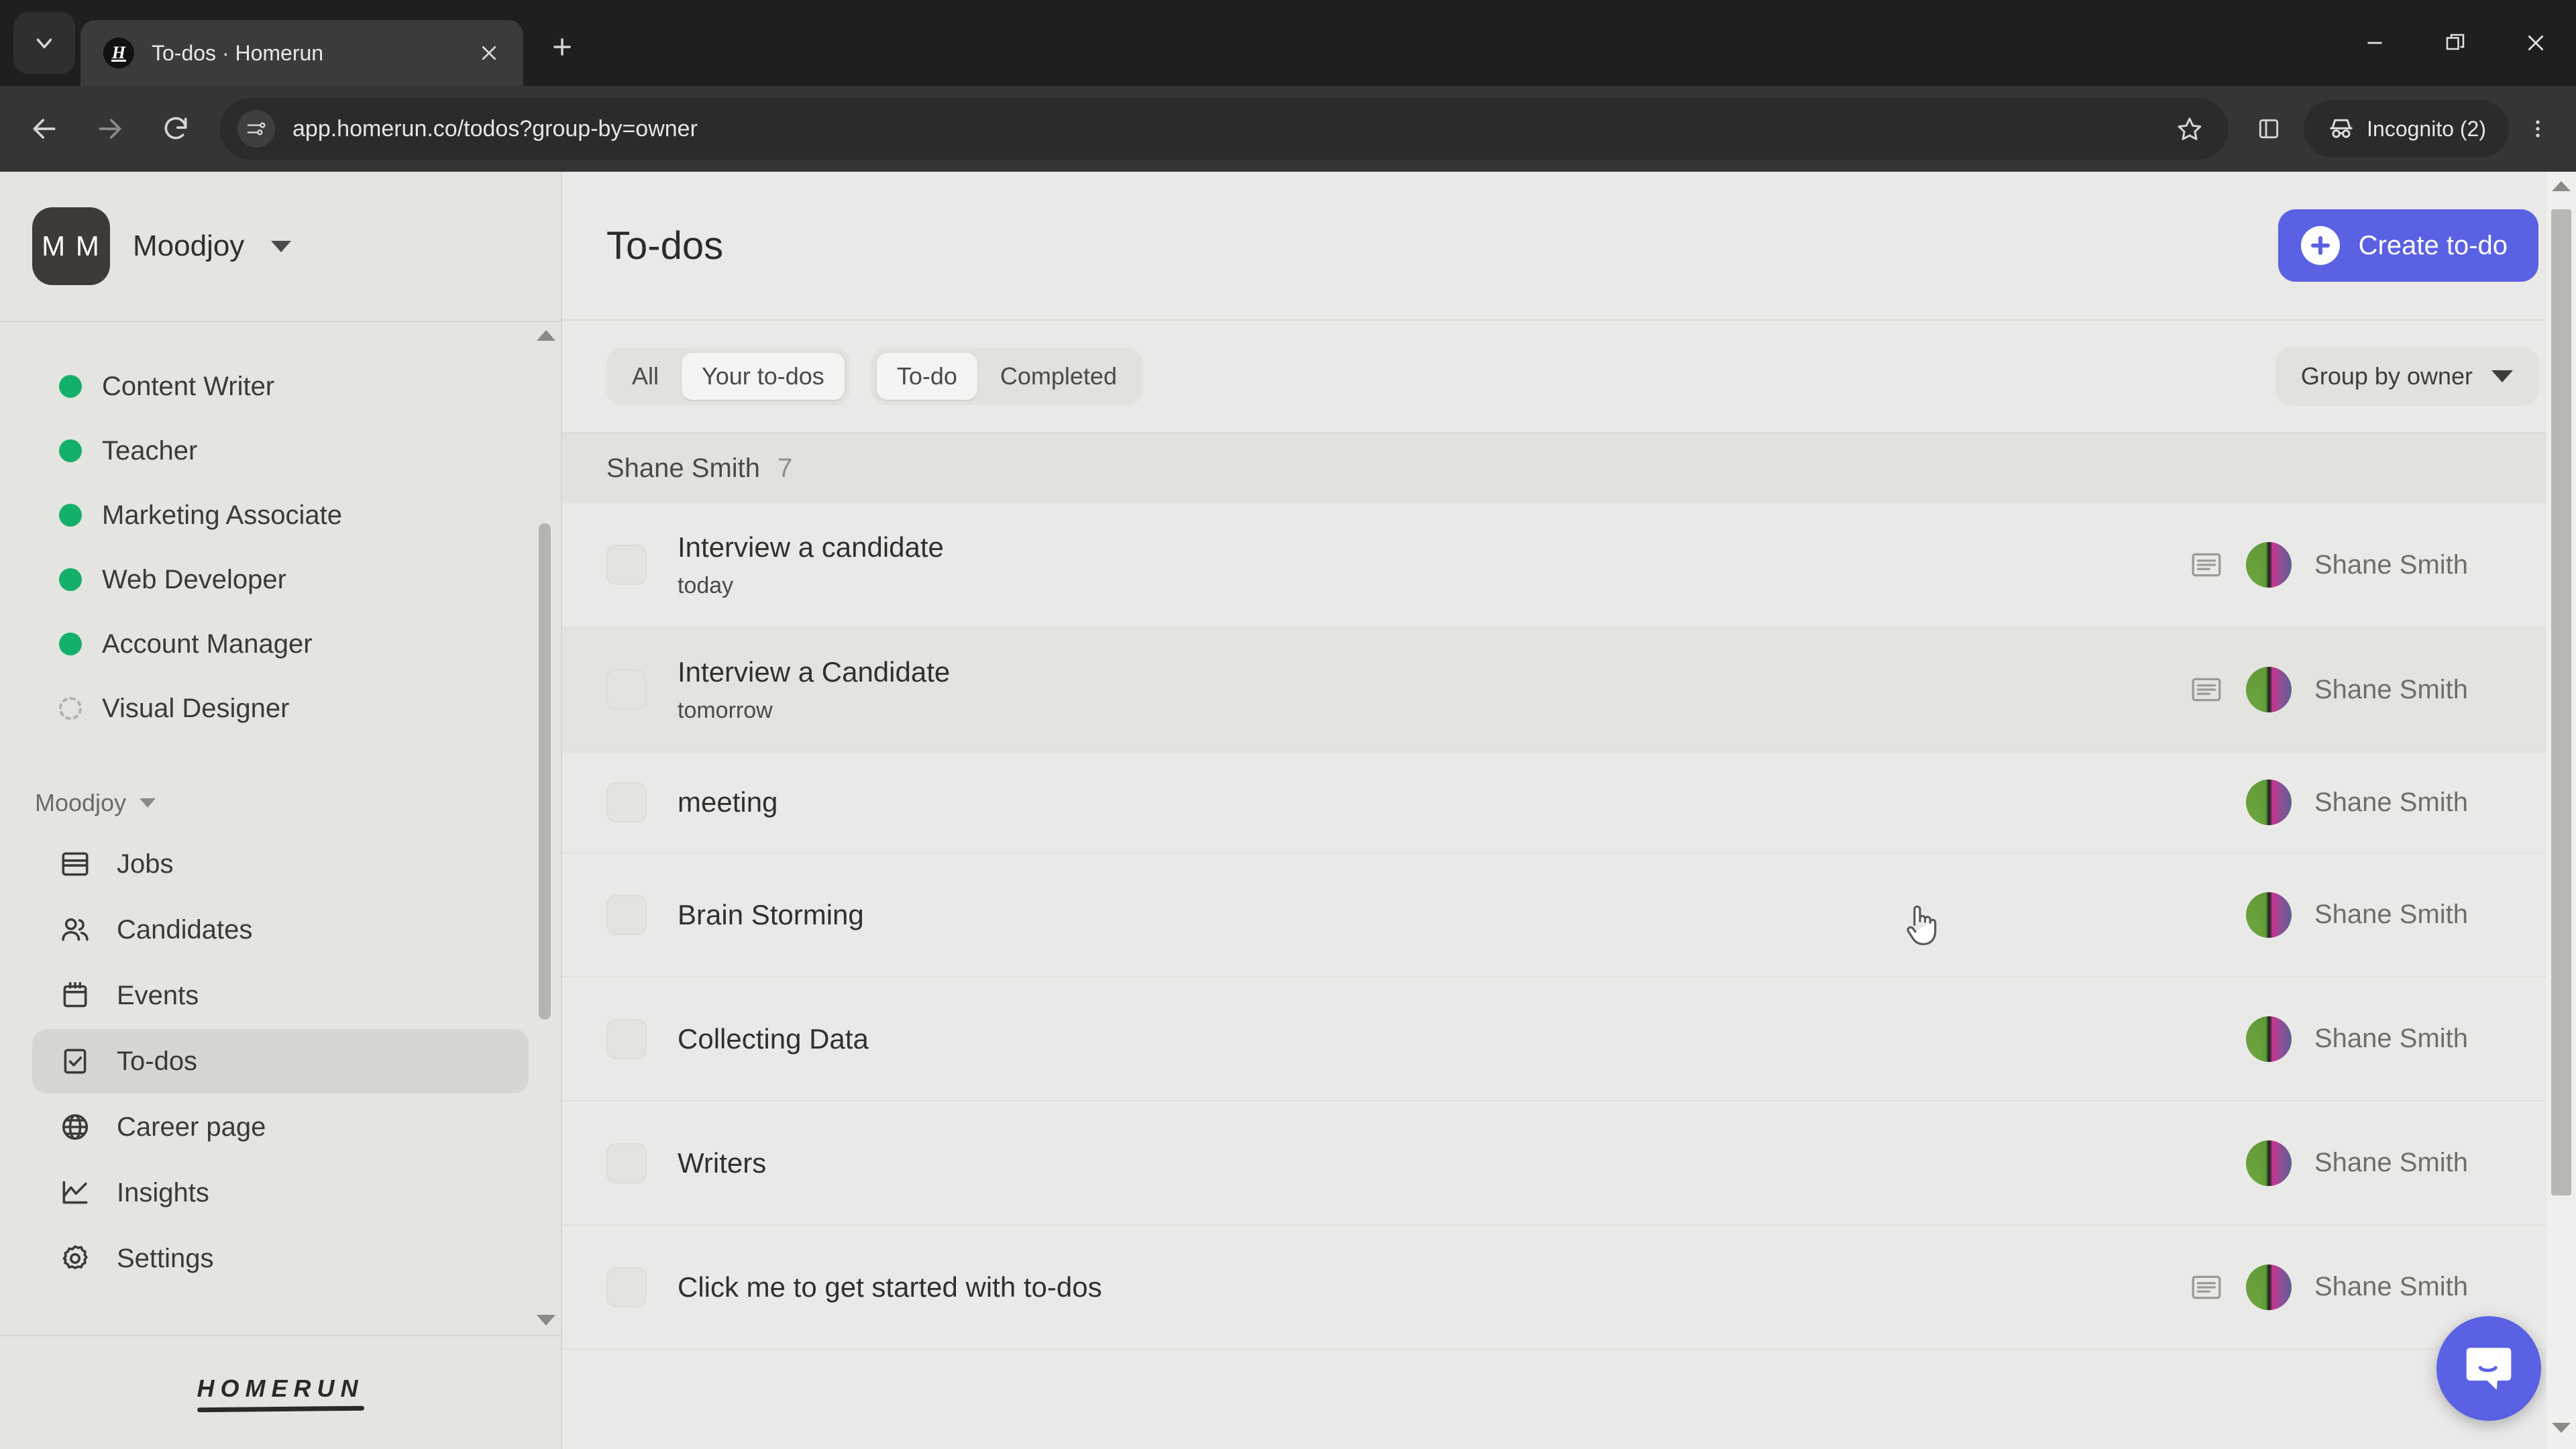  Describe the element at coordinates (645, 376) in the screenshot. I see `filter-all: All` at that location.